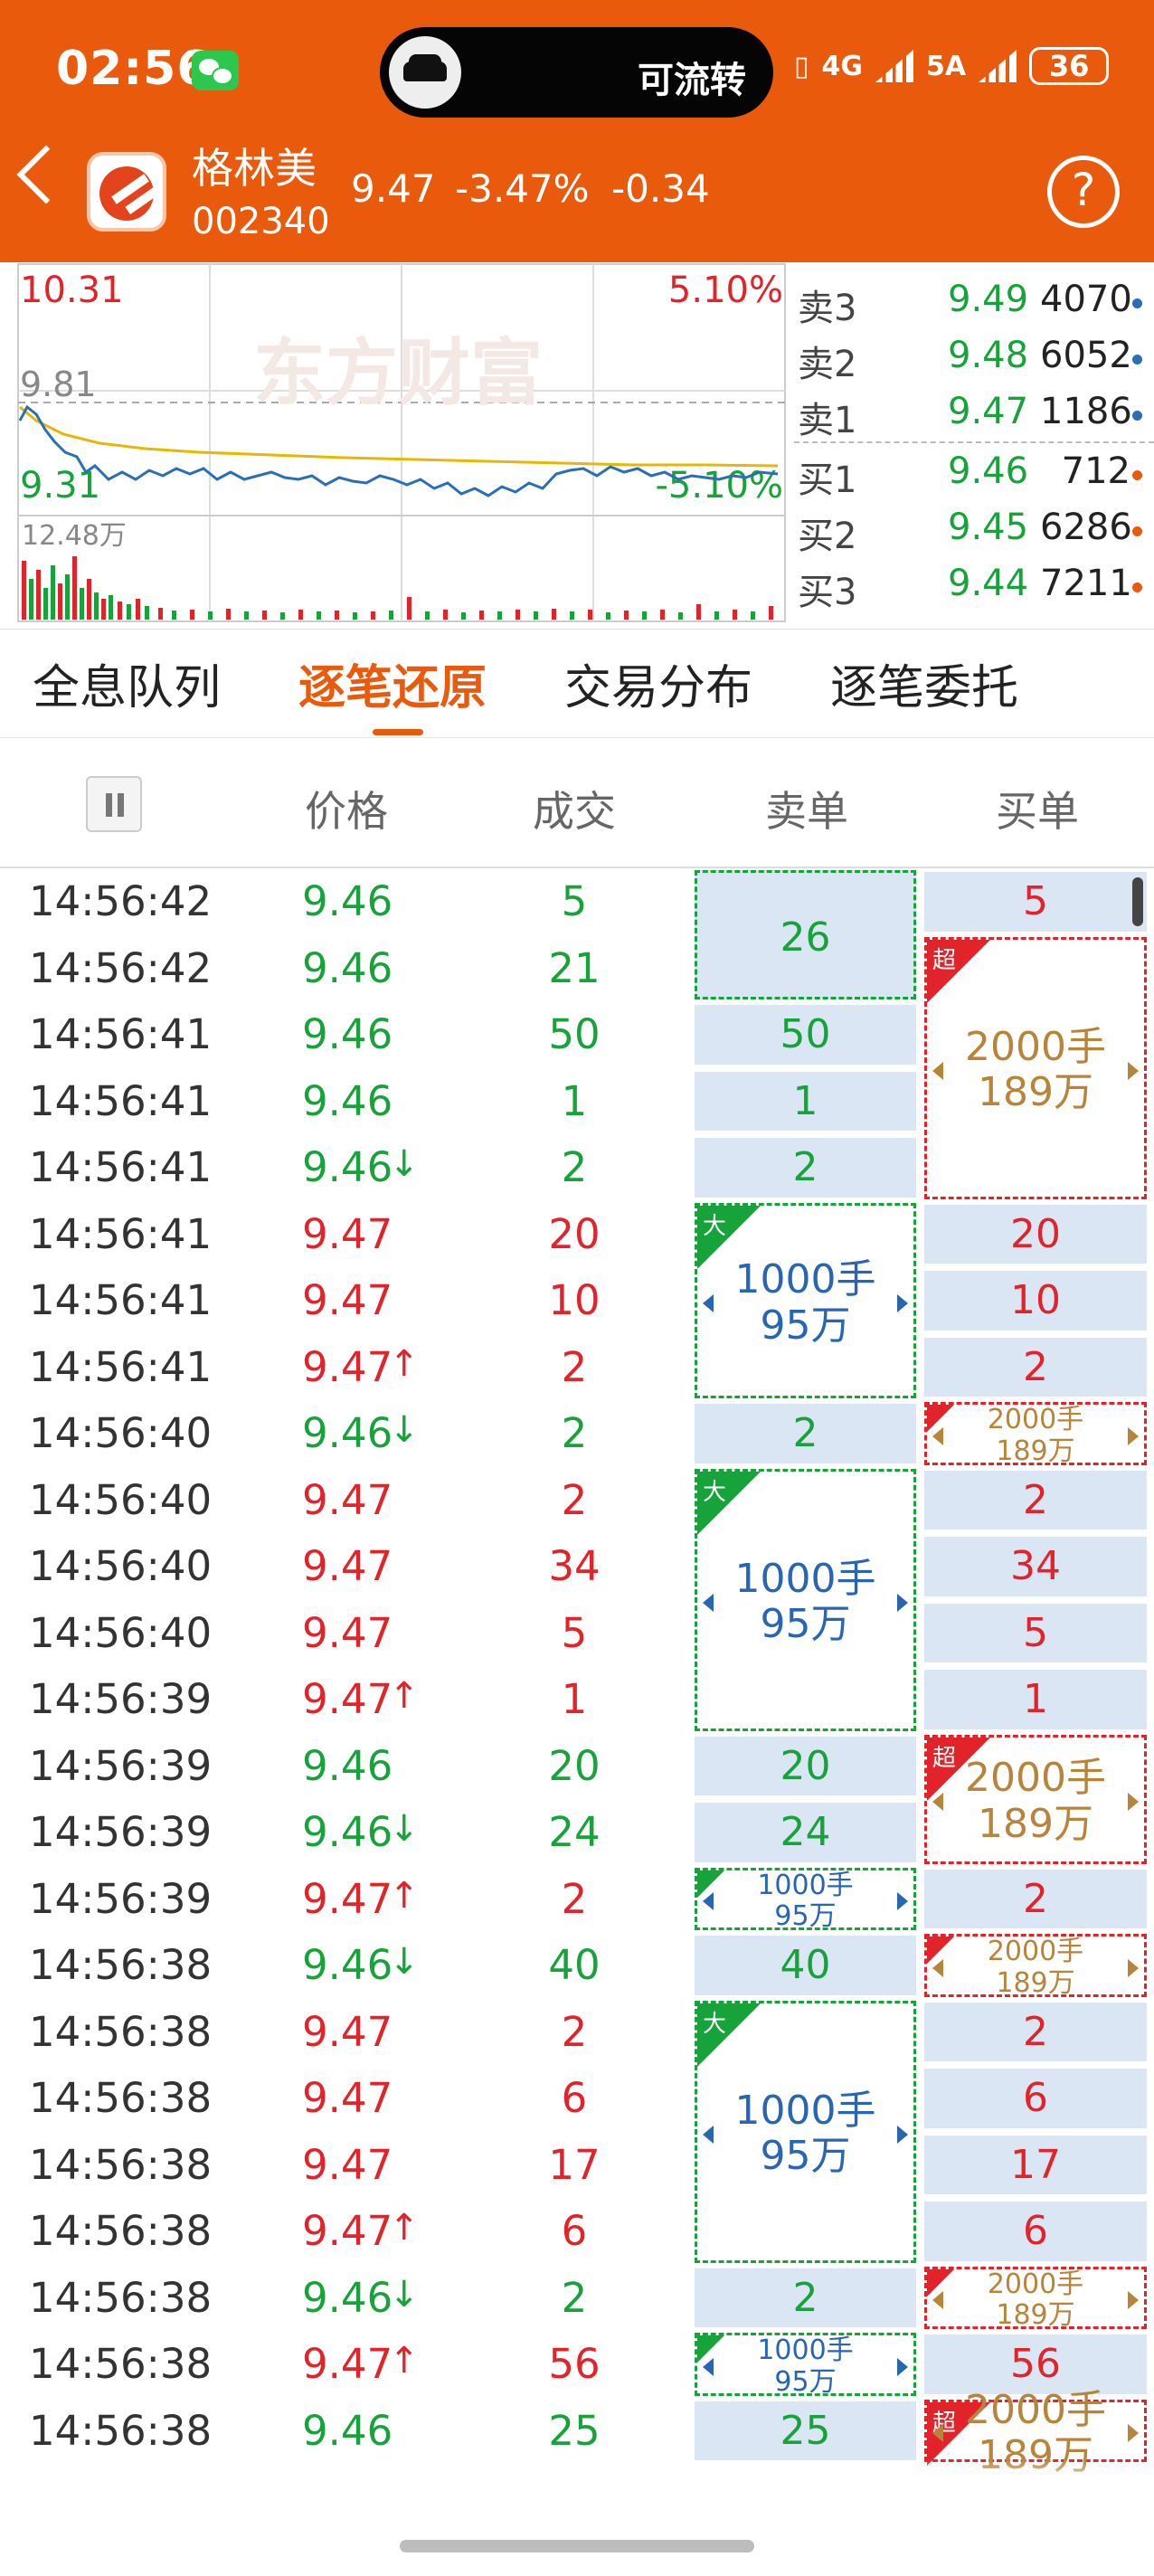 This screenshot has height=2576, width=1154. What do you see at coordinates (215, 70) in the screenshot?
I see `wechat-notification-icon` at bounding box center [215, 70].